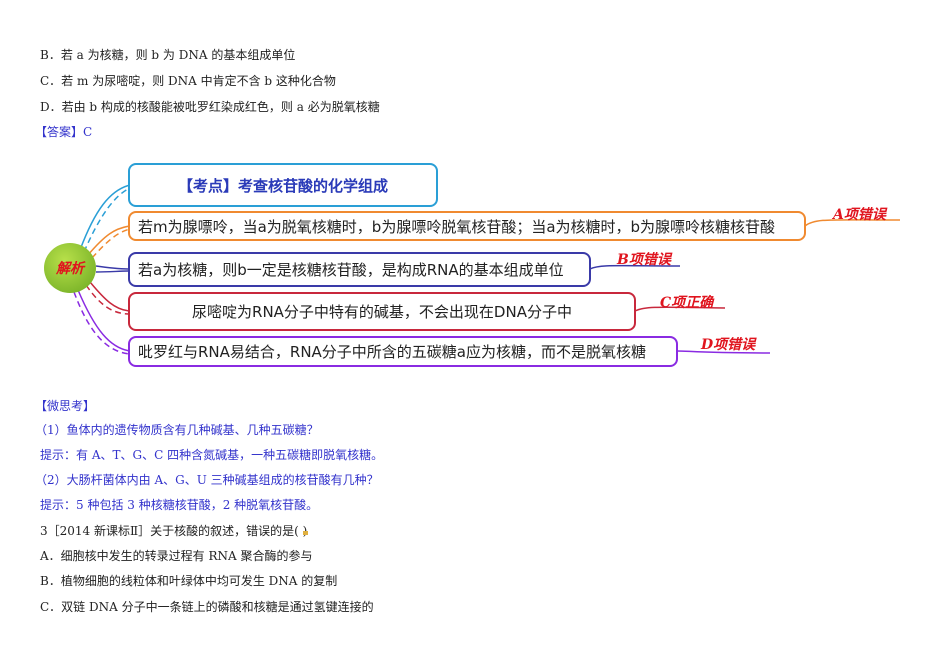  Describe the element at coordinates (283, 185) in the screenshot. I see `topic-box: 【考点】考查核苷酸的化学组成` at that location.